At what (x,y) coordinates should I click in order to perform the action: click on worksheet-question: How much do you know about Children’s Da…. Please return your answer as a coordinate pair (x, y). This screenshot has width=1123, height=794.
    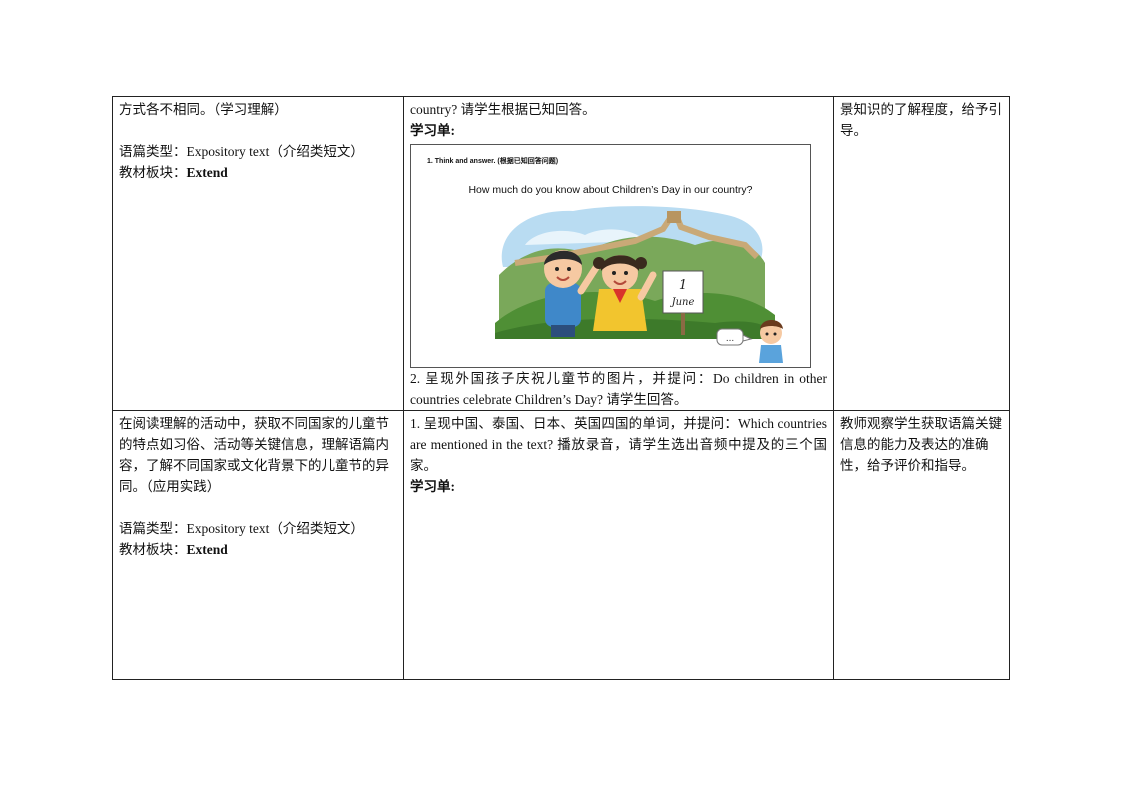
    Looking at the image, I should click on (610, 190).